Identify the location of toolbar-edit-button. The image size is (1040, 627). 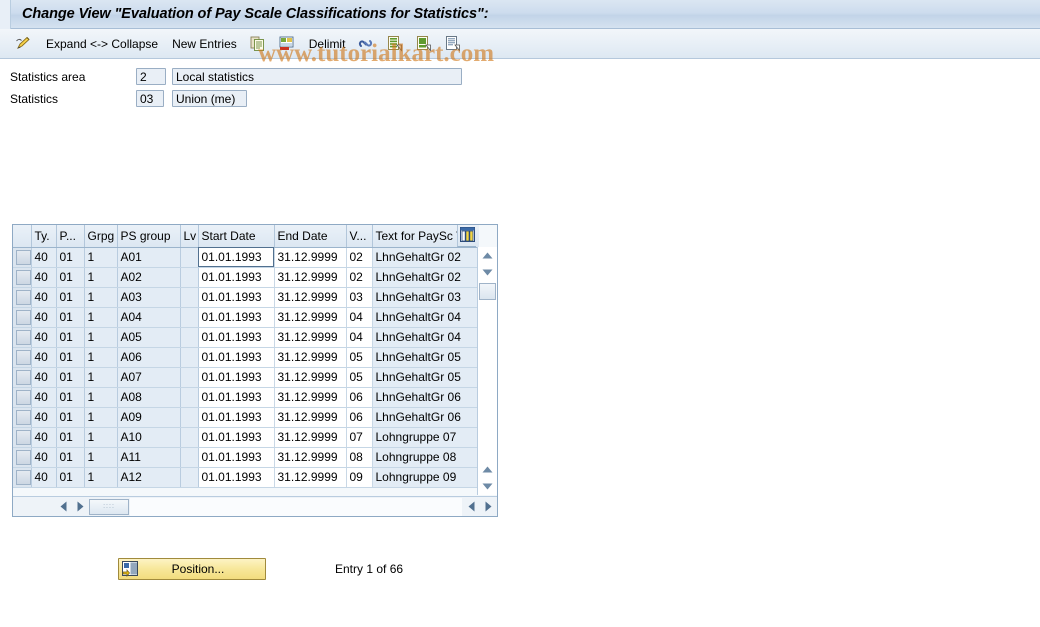
(23, 44).